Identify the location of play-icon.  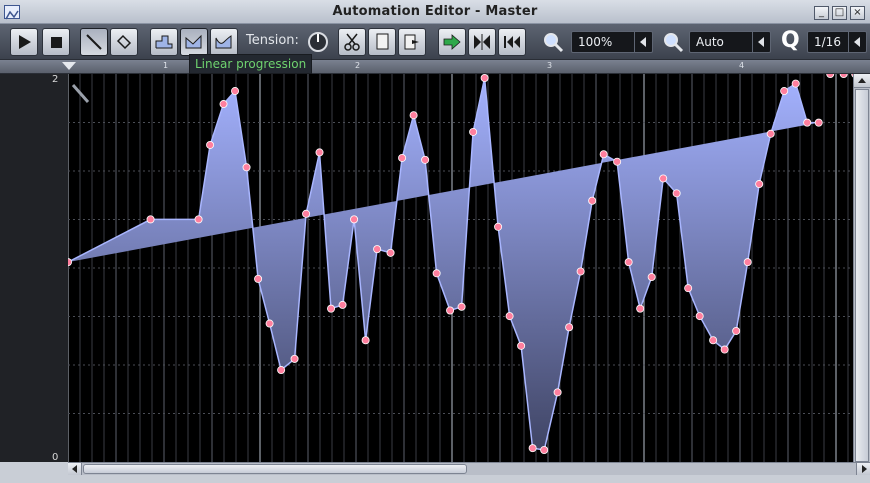
(25, 42).